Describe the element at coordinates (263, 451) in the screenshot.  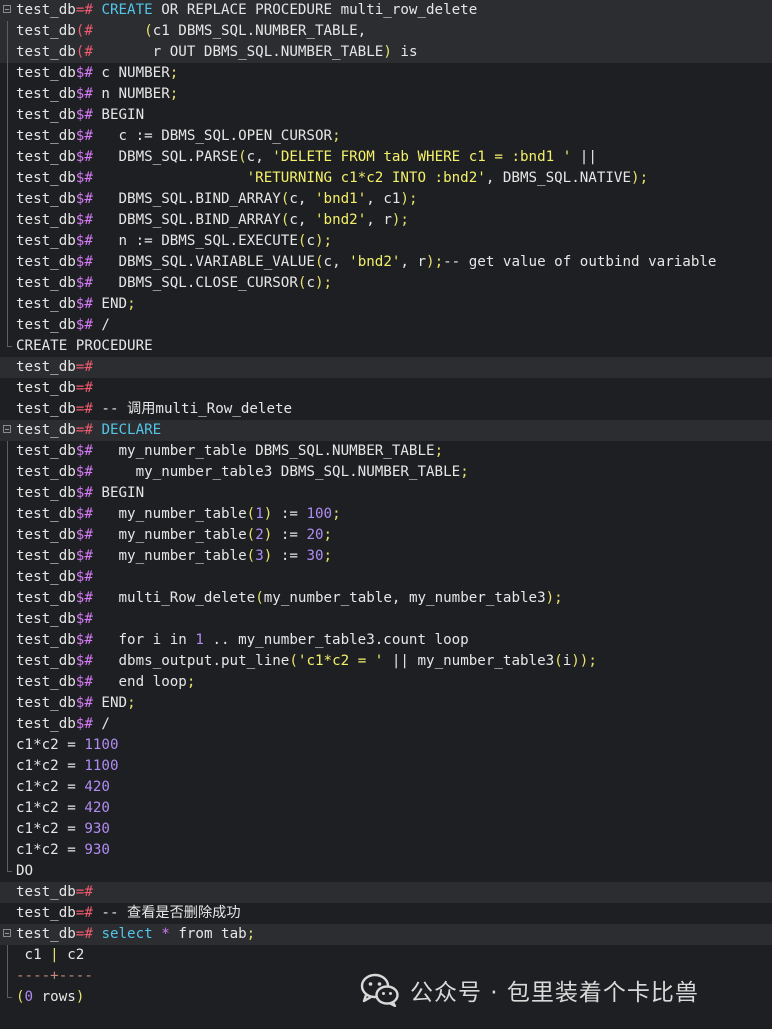
I see `line-token: my_number_table DBMS_SQL.NUMBER_TABLE` at that location.